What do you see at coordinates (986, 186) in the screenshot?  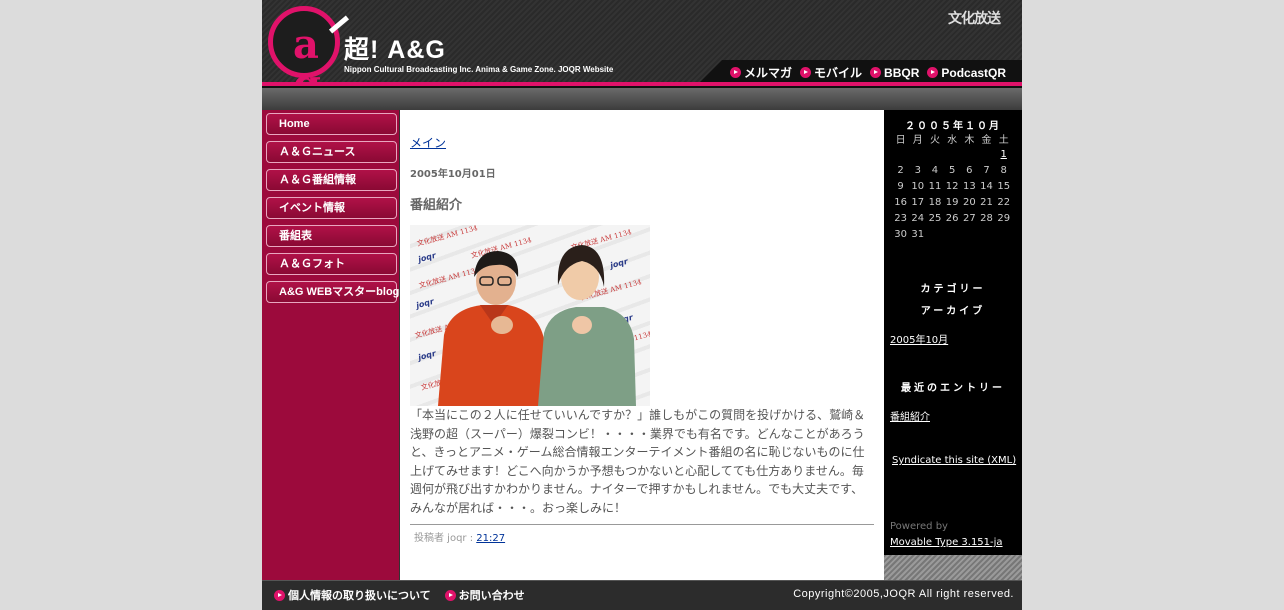 I see `calendar-day: 14` at bounding box center [986, 186].